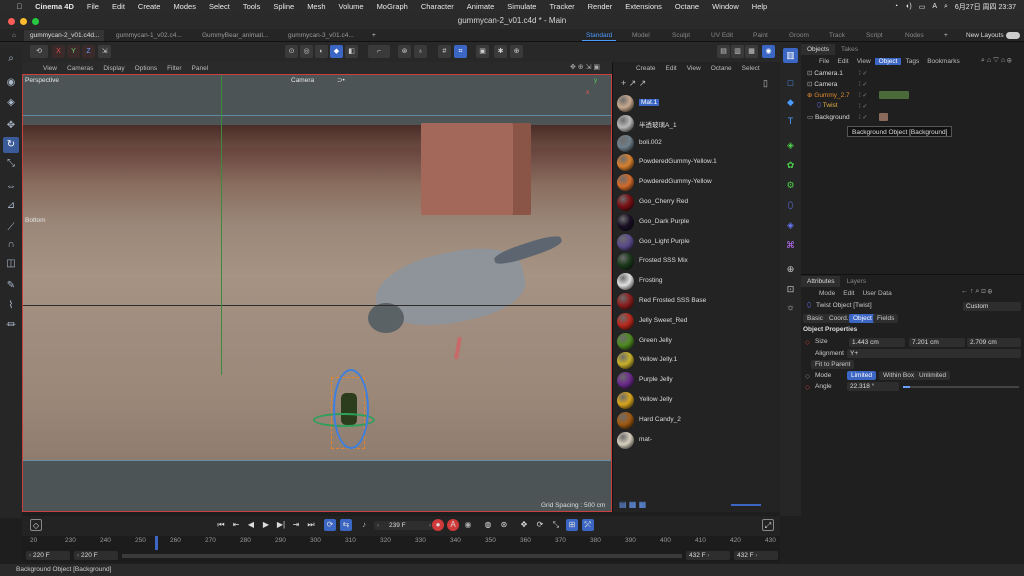  Describe the element at coordinates (524, 525) in the screenshot. I see `key-scale-icon: ✥` at that location.